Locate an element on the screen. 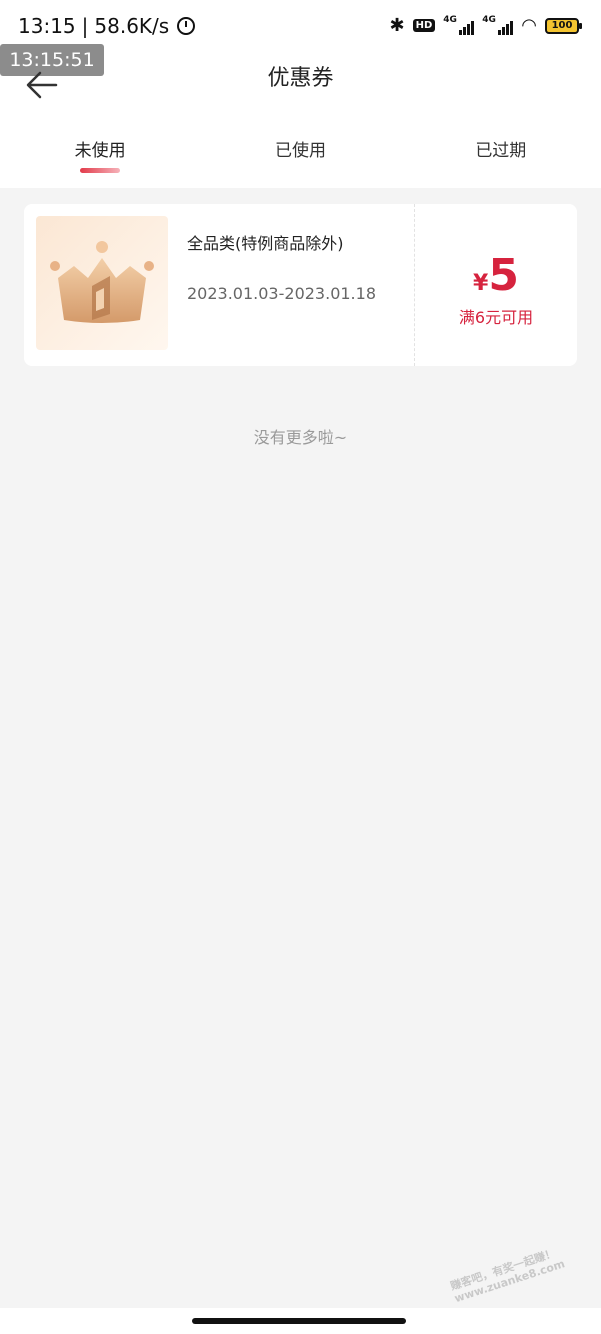 The height and width of the screenshot is (1334, 601). tab-expired: 已过期 is located at coordinates (501, 154).